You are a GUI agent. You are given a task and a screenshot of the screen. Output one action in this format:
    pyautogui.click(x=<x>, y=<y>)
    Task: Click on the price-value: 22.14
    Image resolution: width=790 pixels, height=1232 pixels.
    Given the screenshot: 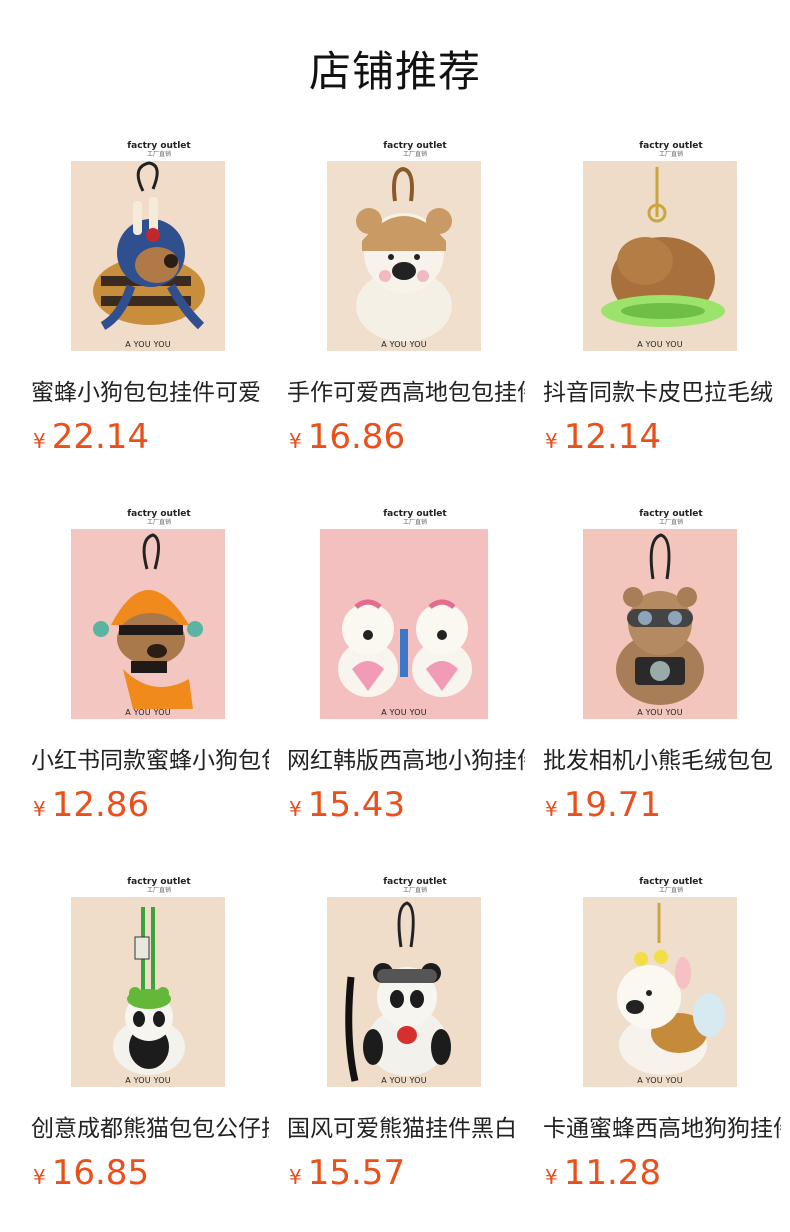 What is the action you would take?
    pyautogui.click(x=100, y=437)
    